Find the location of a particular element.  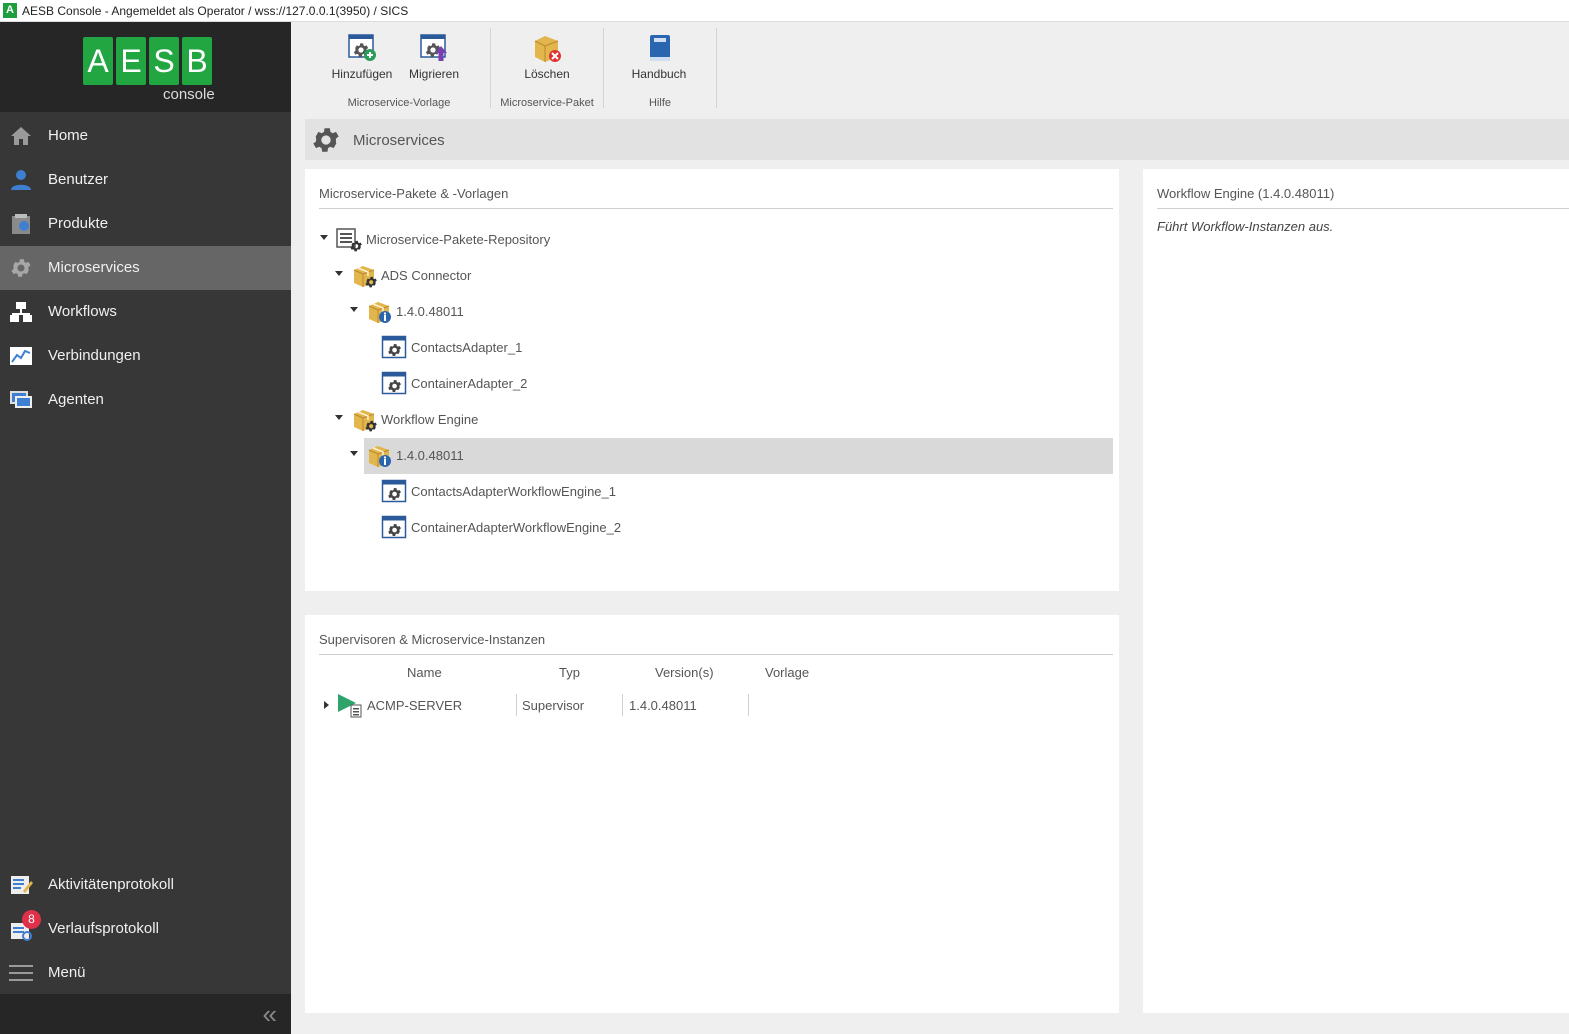

panel-title: Microservice-Pakete & -Vorlagen is located at coordinates (414, 193).